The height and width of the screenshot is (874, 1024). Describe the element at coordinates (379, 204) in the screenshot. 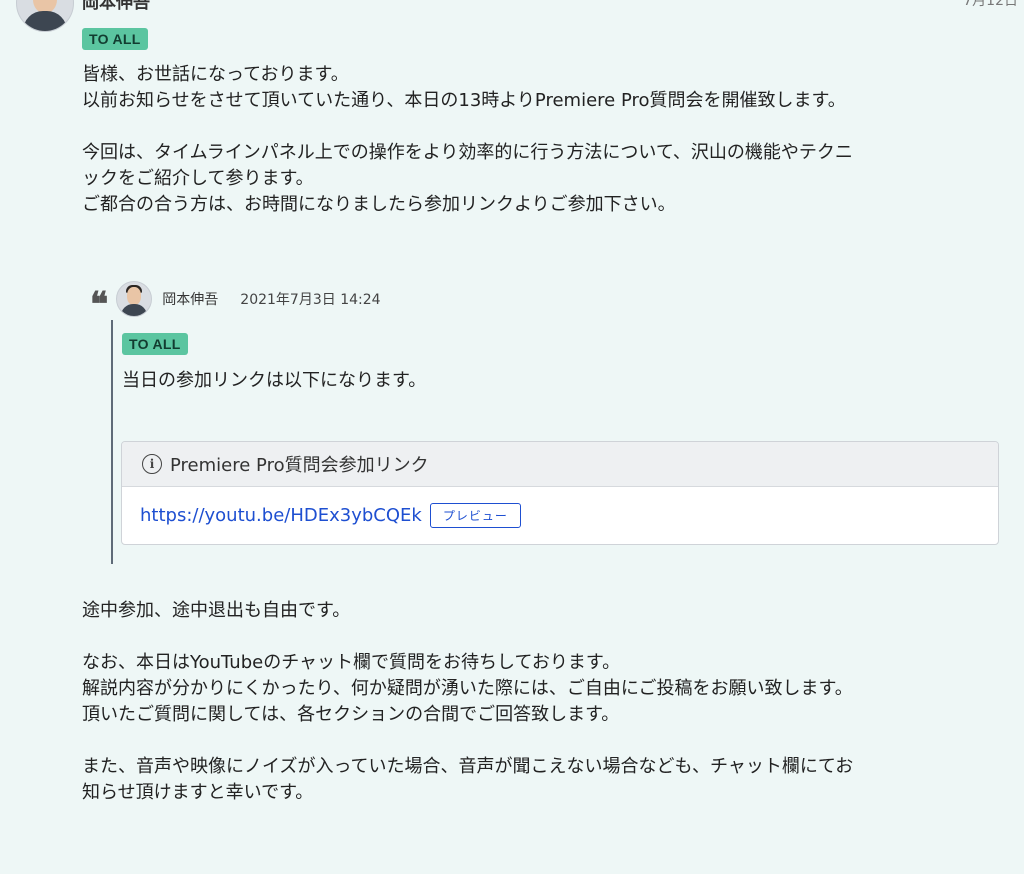

I see `post-line: ご都合の合う方は、お時間になりましたら参加リンクよりご参加下さい。` at that location.